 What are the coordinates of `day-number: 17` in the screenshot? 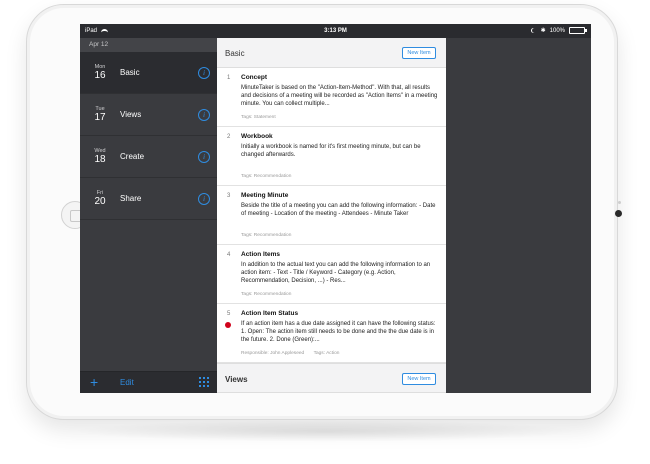 It's located at (100, 117).